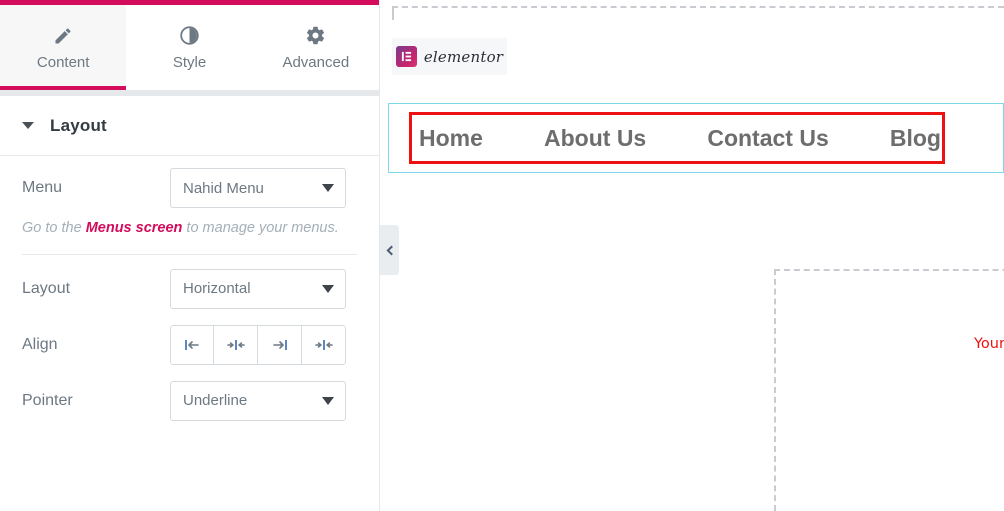 The image size is (1004, 511). Describe the element at coordinates (223, 188) in the screenshot. I see `menu-select-value: Nahid Menu` at that location.